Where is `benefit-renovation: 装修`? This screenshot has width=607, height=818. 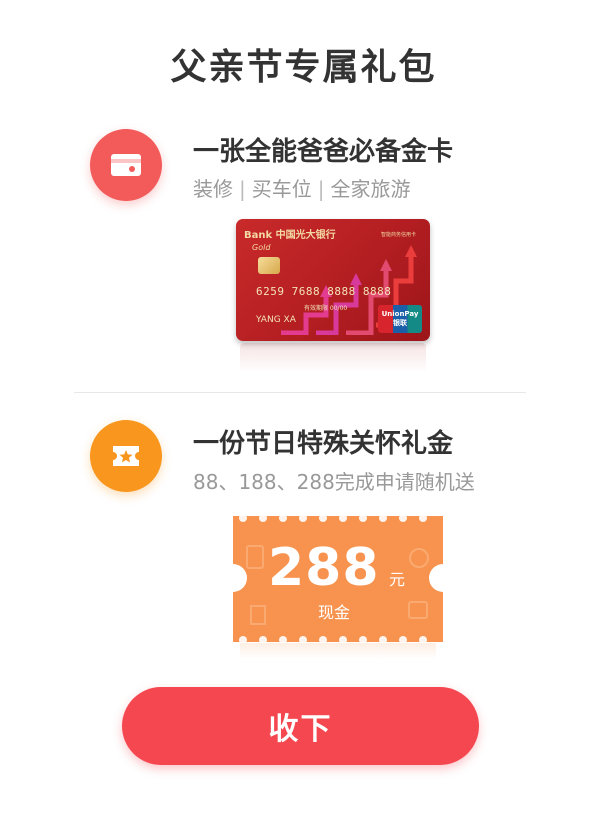 benefit-renovation: 装修 is located at coordinates (213, 189).